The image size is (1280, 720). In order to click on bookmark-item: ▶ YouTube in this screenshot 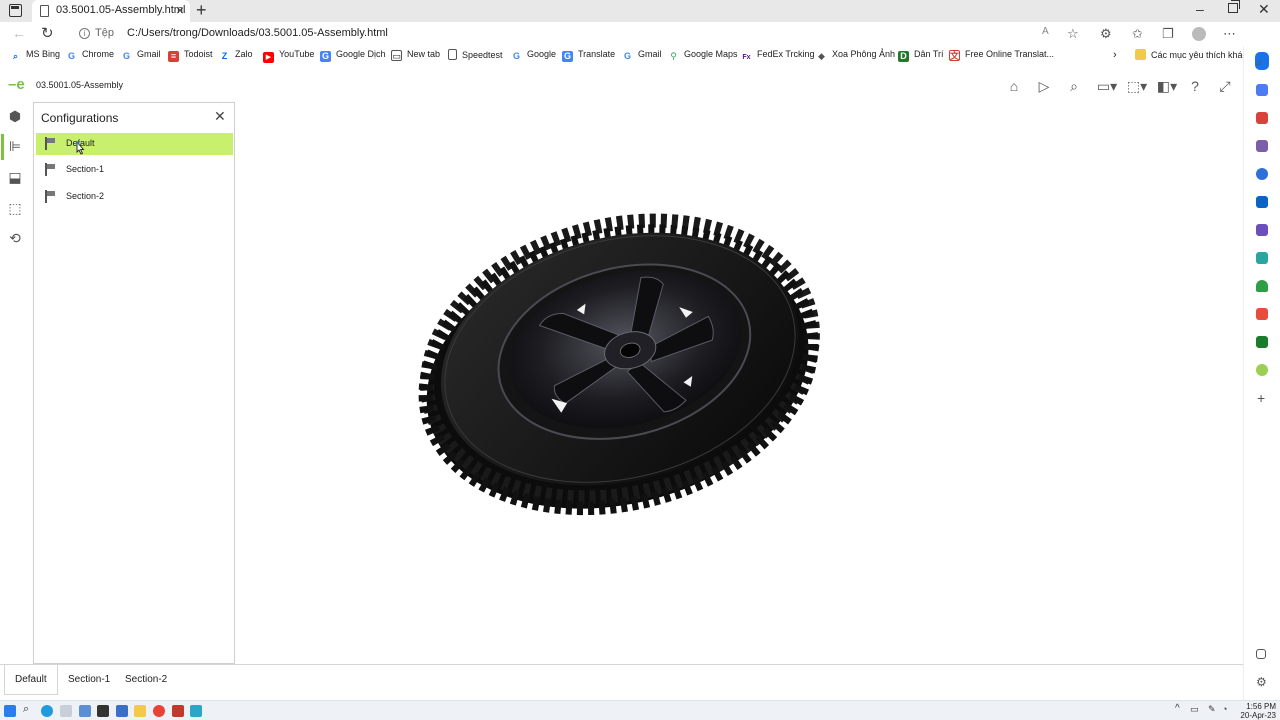, I will do `click(288, 56)`.